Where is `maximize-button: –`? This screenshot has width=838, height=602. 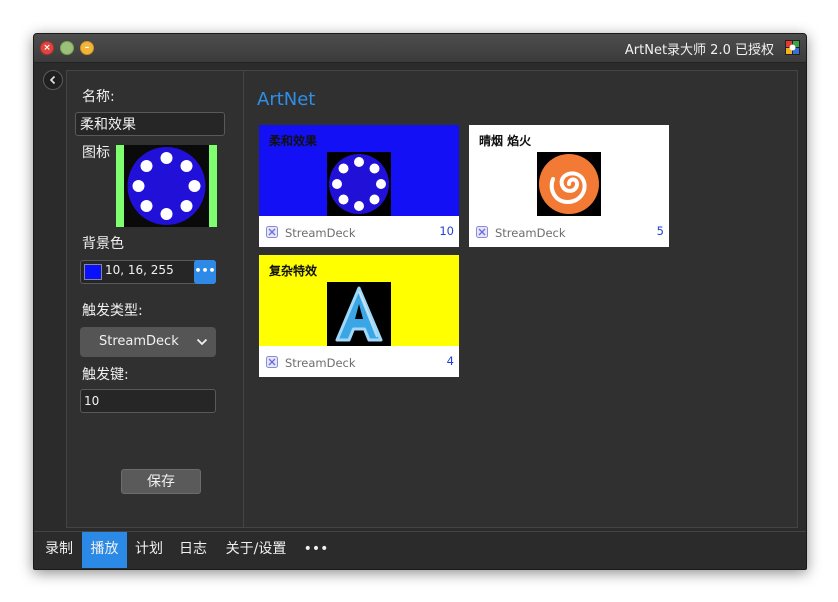 maximize-button: – is located at coordinates (87, 48).